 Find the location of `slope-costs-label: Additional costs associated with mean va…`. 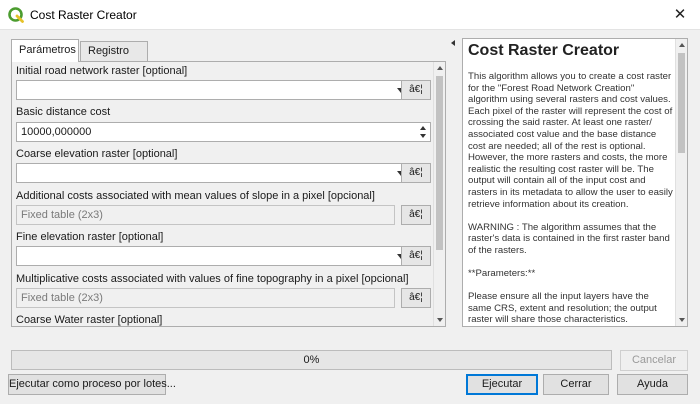

slope-costs-label: Additional costs associated with mean va… is located at coordinates (195, 196).